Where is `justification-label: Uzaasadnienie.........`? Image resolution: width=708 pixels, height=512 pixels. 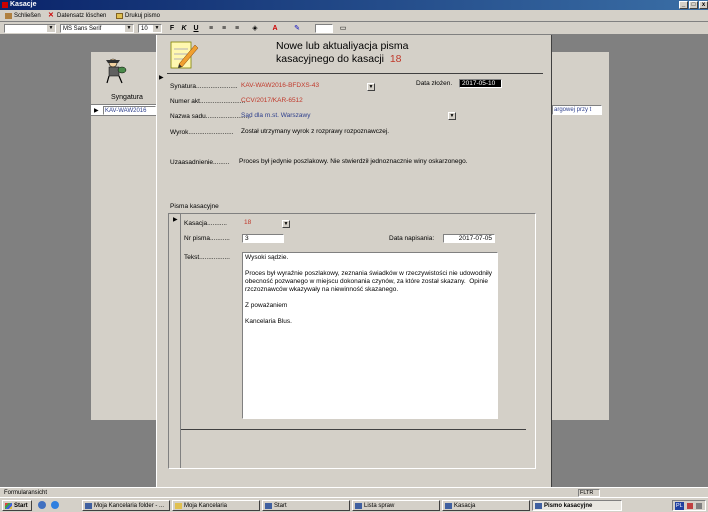 justification-label: Uzaasadnienie......... is located at coordinates (200, 162).